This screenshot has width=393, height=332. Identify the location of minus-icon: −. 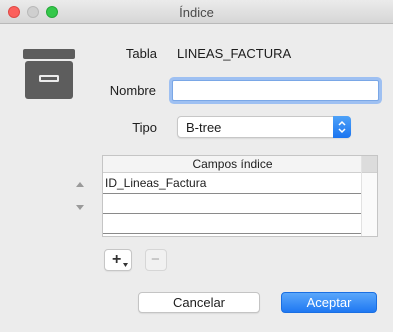
(155, 259).